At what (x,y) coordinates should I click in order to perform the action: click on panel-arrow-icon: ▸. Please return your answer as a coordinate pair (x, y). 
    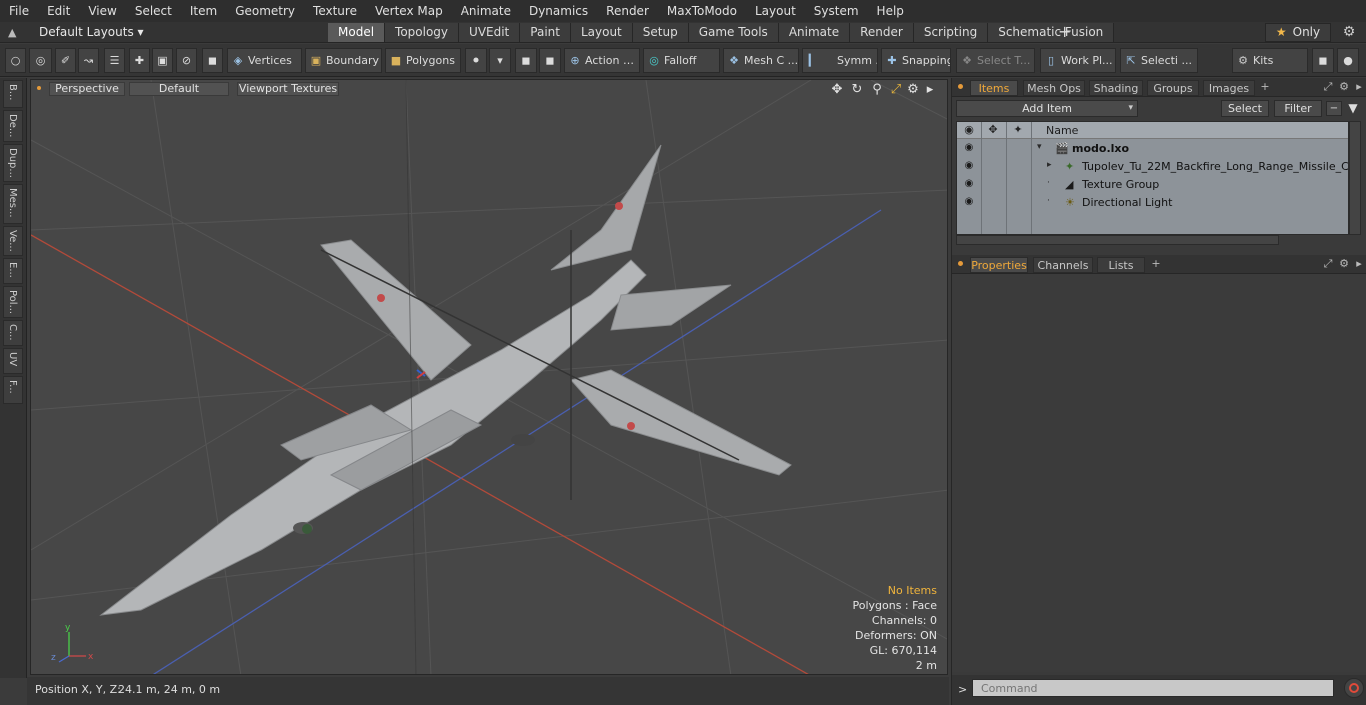
    Looking at the image, I should click on (1359, 87).